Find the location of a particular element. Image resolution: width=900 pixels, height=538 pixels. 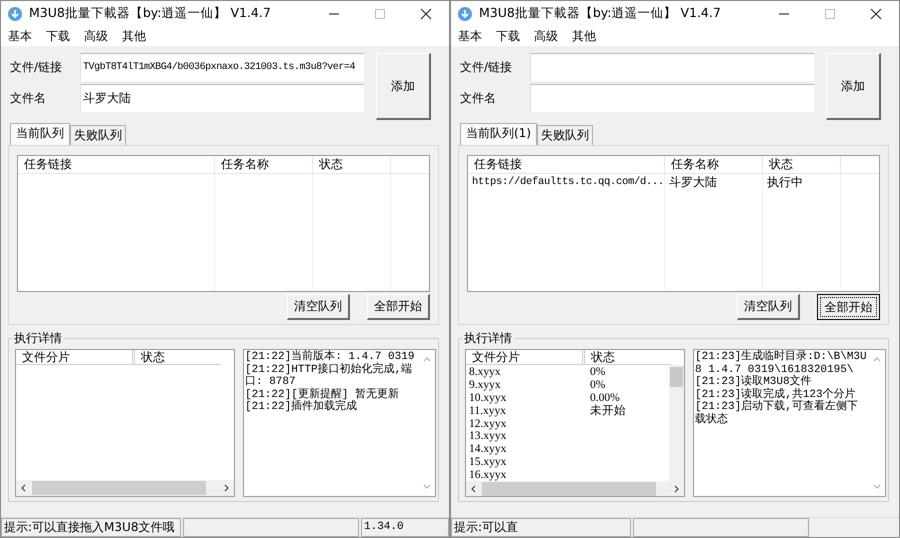

segment-name: 14.xyyx is located at coordinates (488, 449).